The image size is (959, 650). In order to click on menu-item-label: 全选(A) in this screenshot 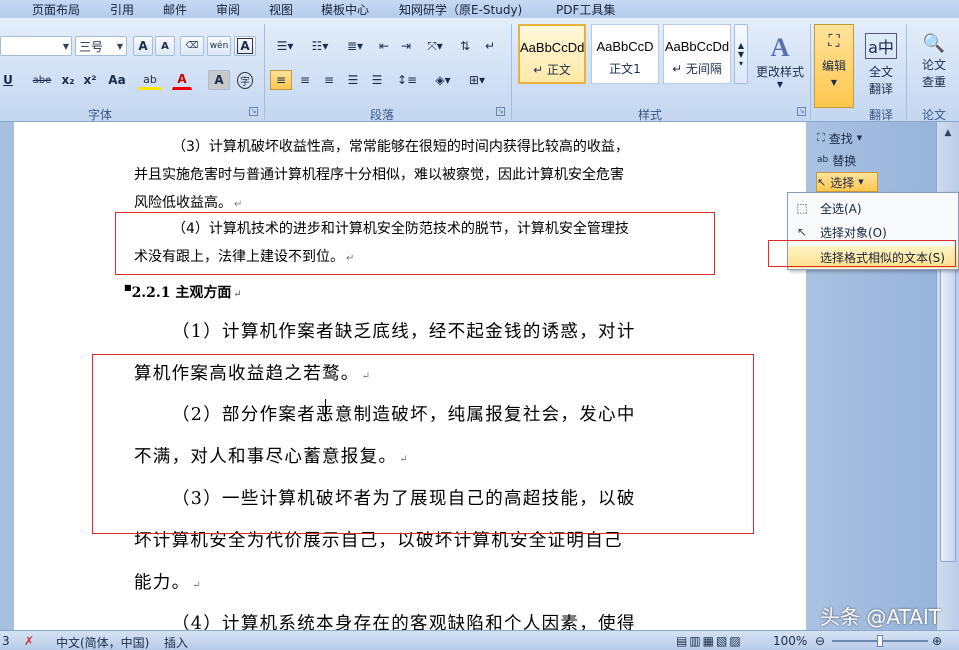, I will do `click(841, 208)`.